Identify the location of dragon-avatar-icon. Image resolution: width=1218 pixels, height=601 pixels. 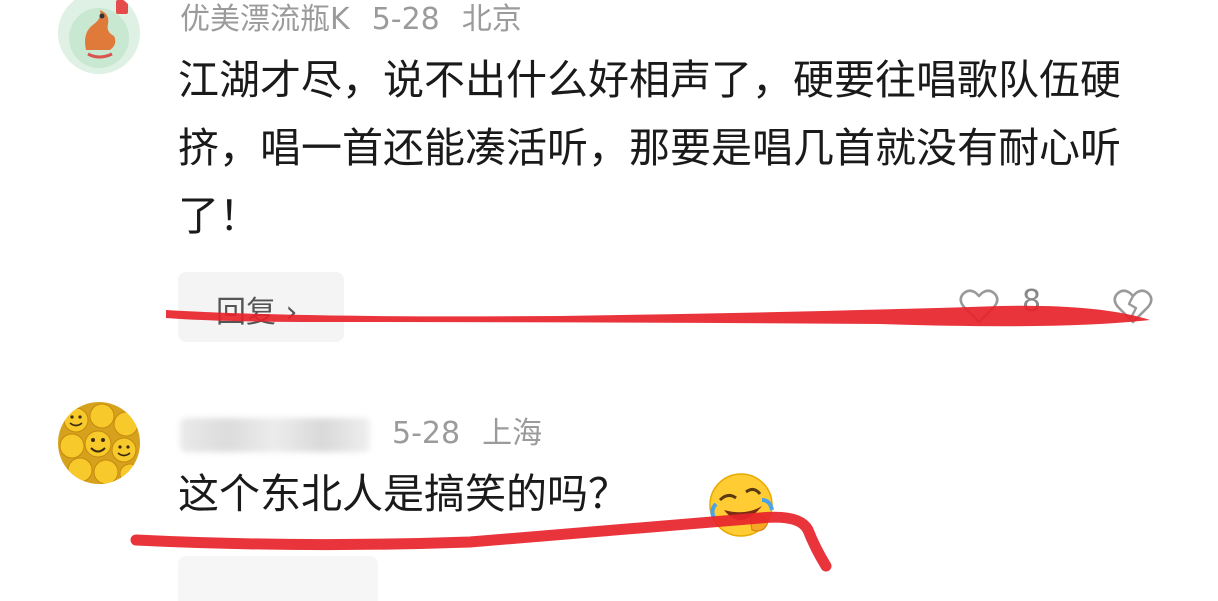
(99, 37).